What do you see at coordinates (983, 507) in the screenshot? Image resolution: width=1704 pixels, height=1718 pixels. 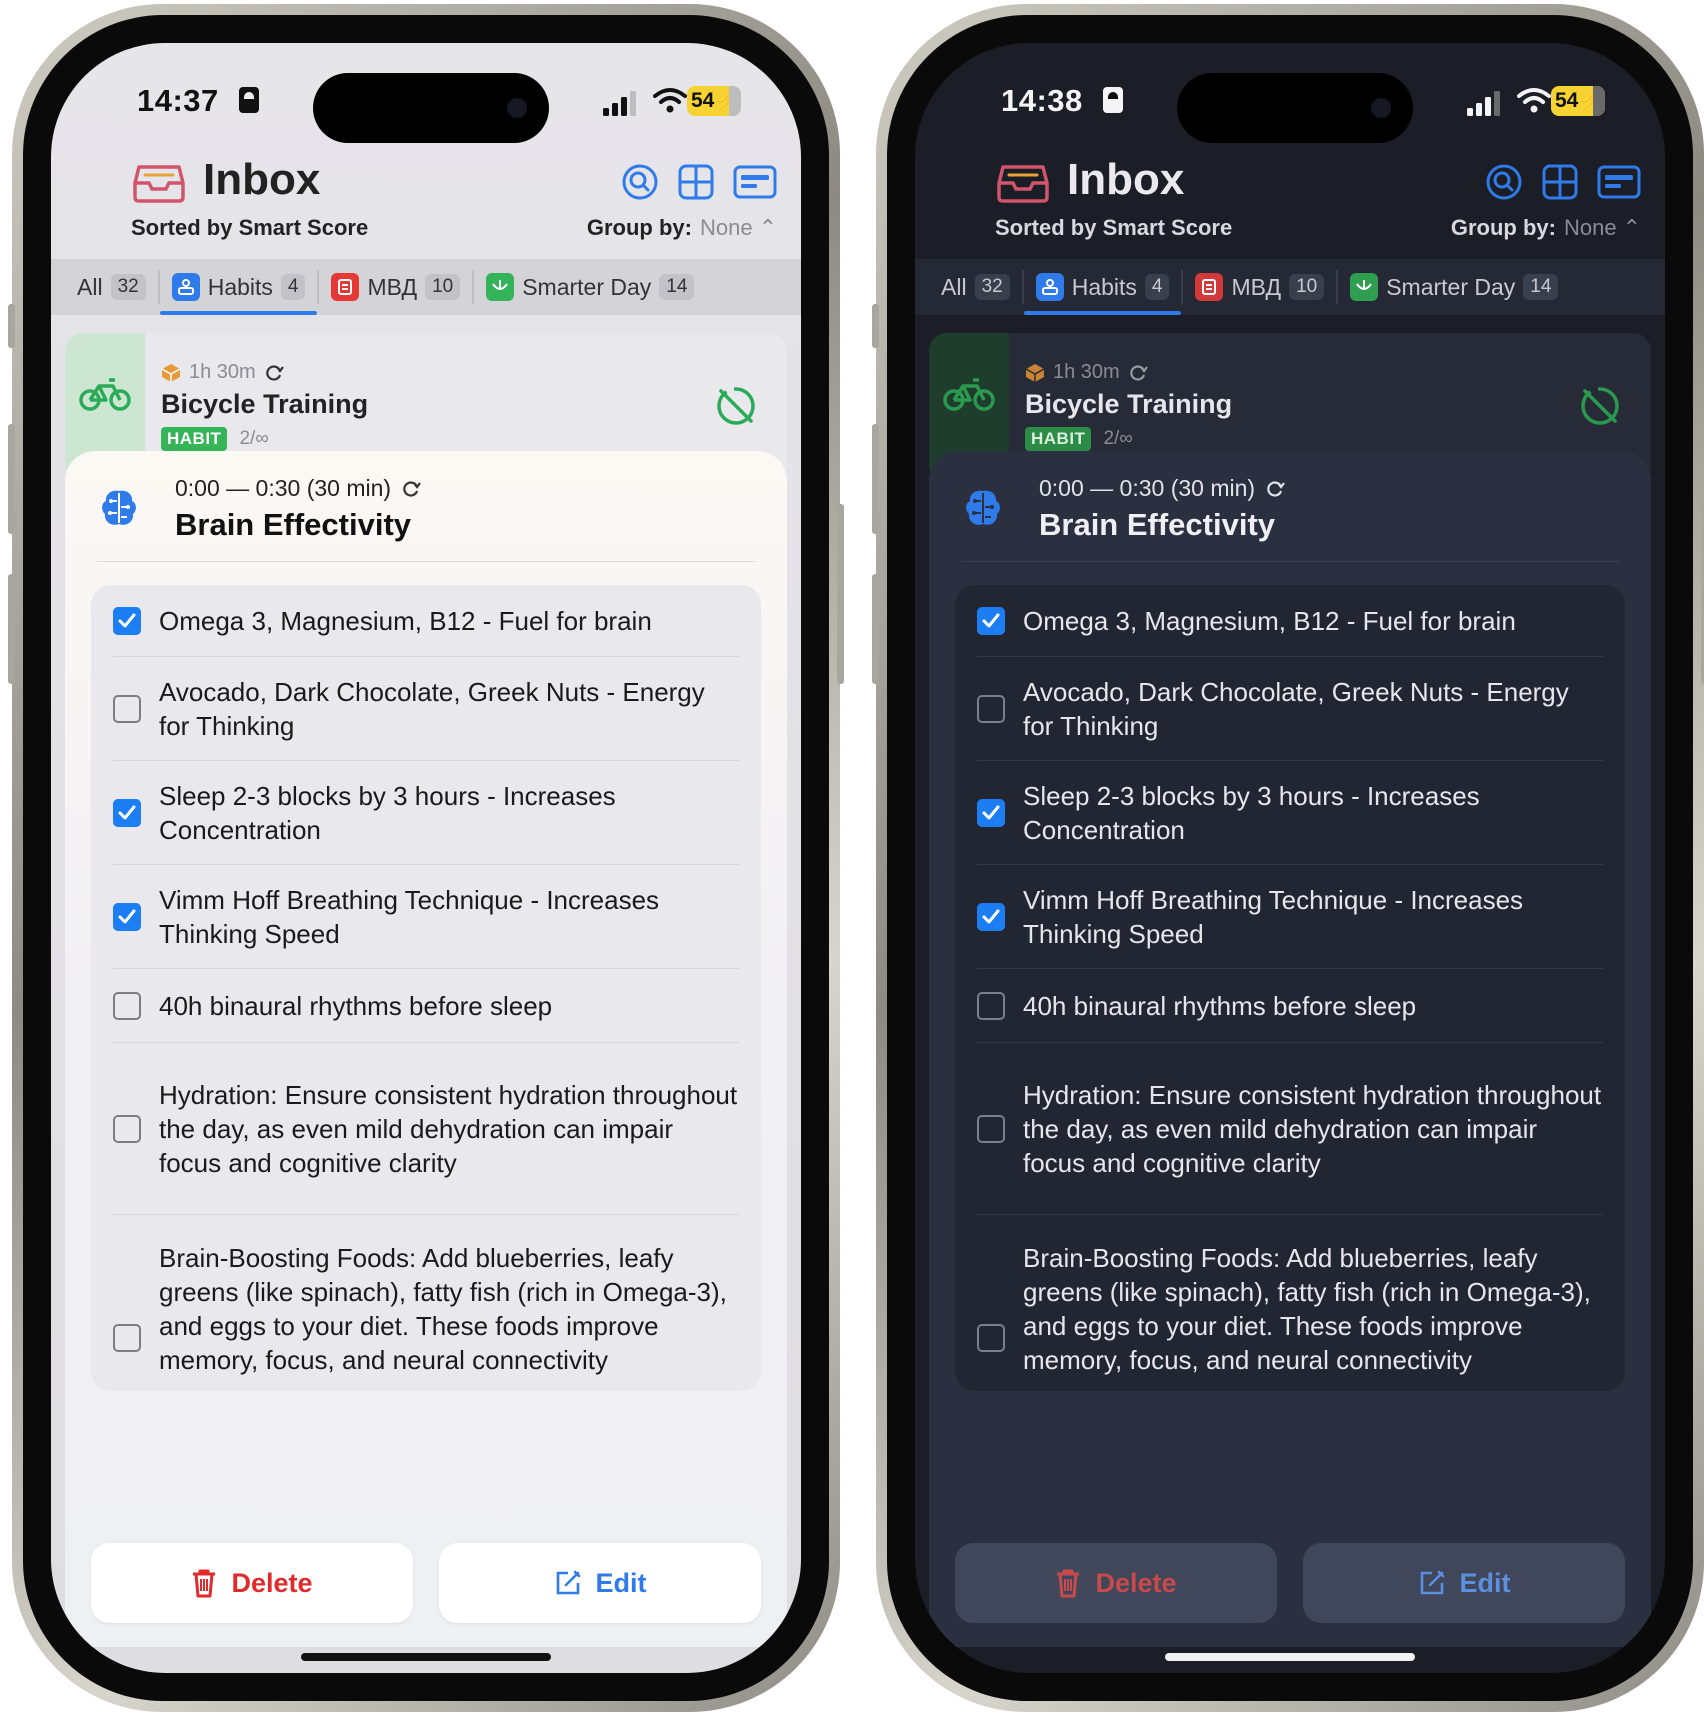 I see `brain-icon` at bounding box center [983, 507].